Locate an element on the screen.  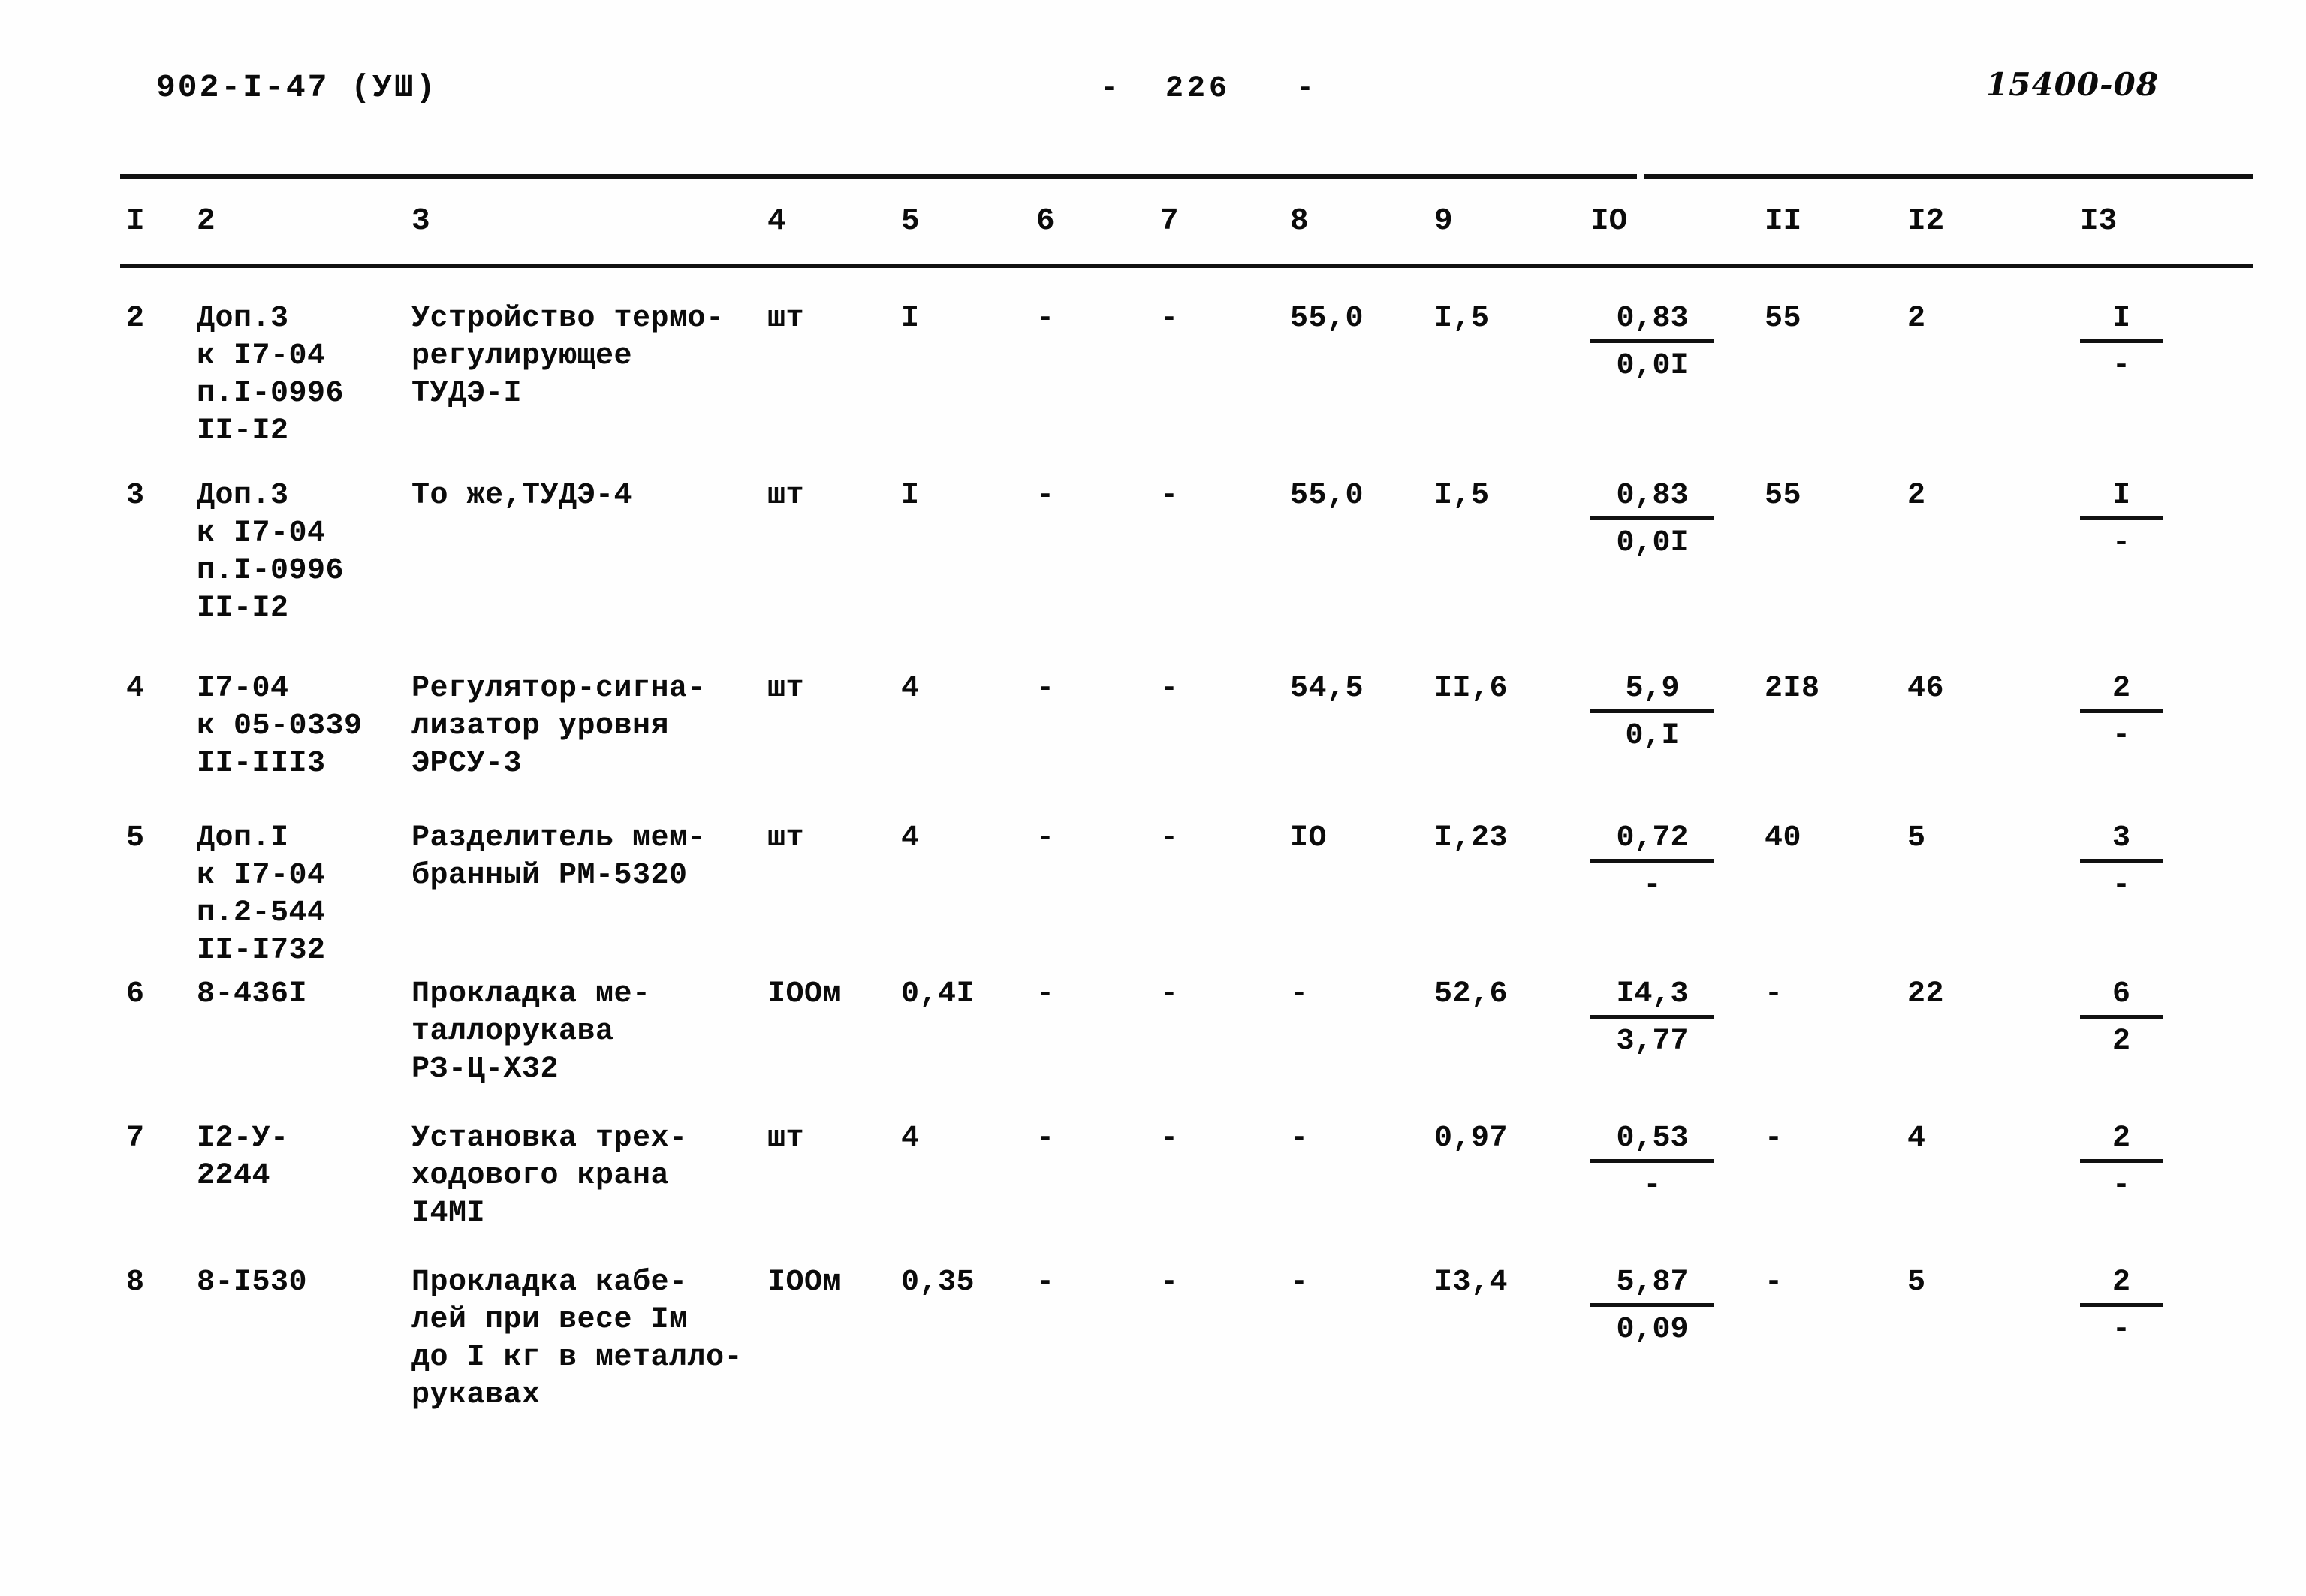
cell-c10-fraction: I4,3 3,77 is located at coordinates (1652, 1018).